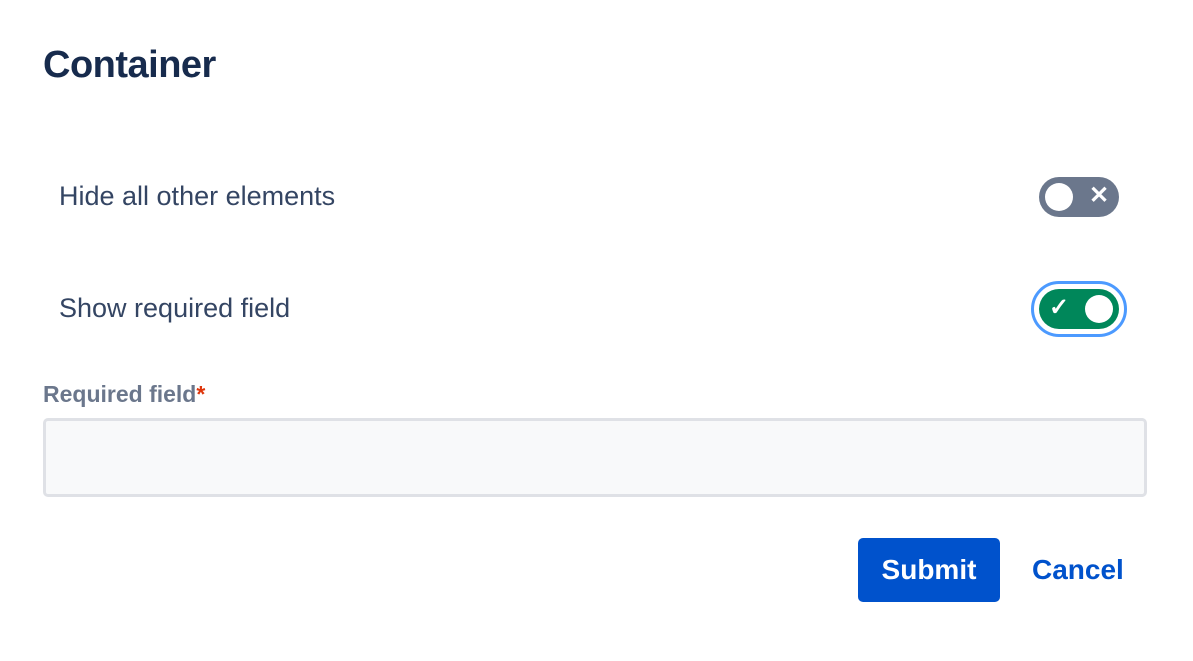  Describe the element at coordinates (595, 457) in the screenshot. I see `required-field-input` at that location.